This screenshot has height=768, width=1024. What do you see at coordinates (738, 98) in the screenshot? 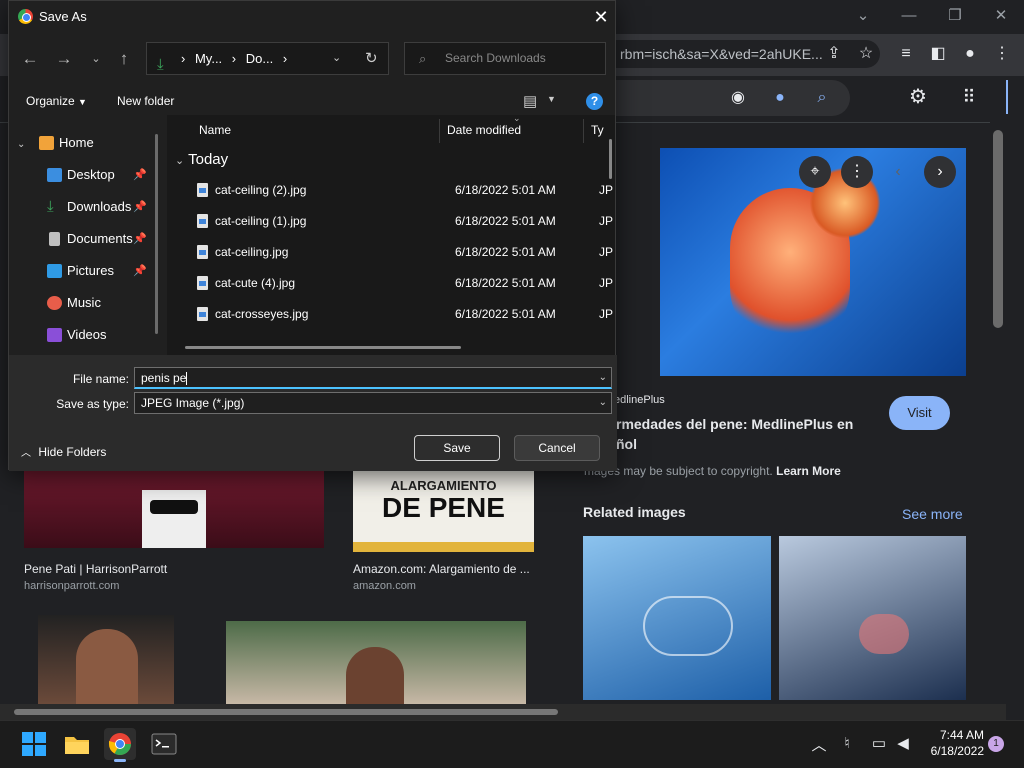
I see `camera-search-icon: ◉` at bounding box center [738, 98].